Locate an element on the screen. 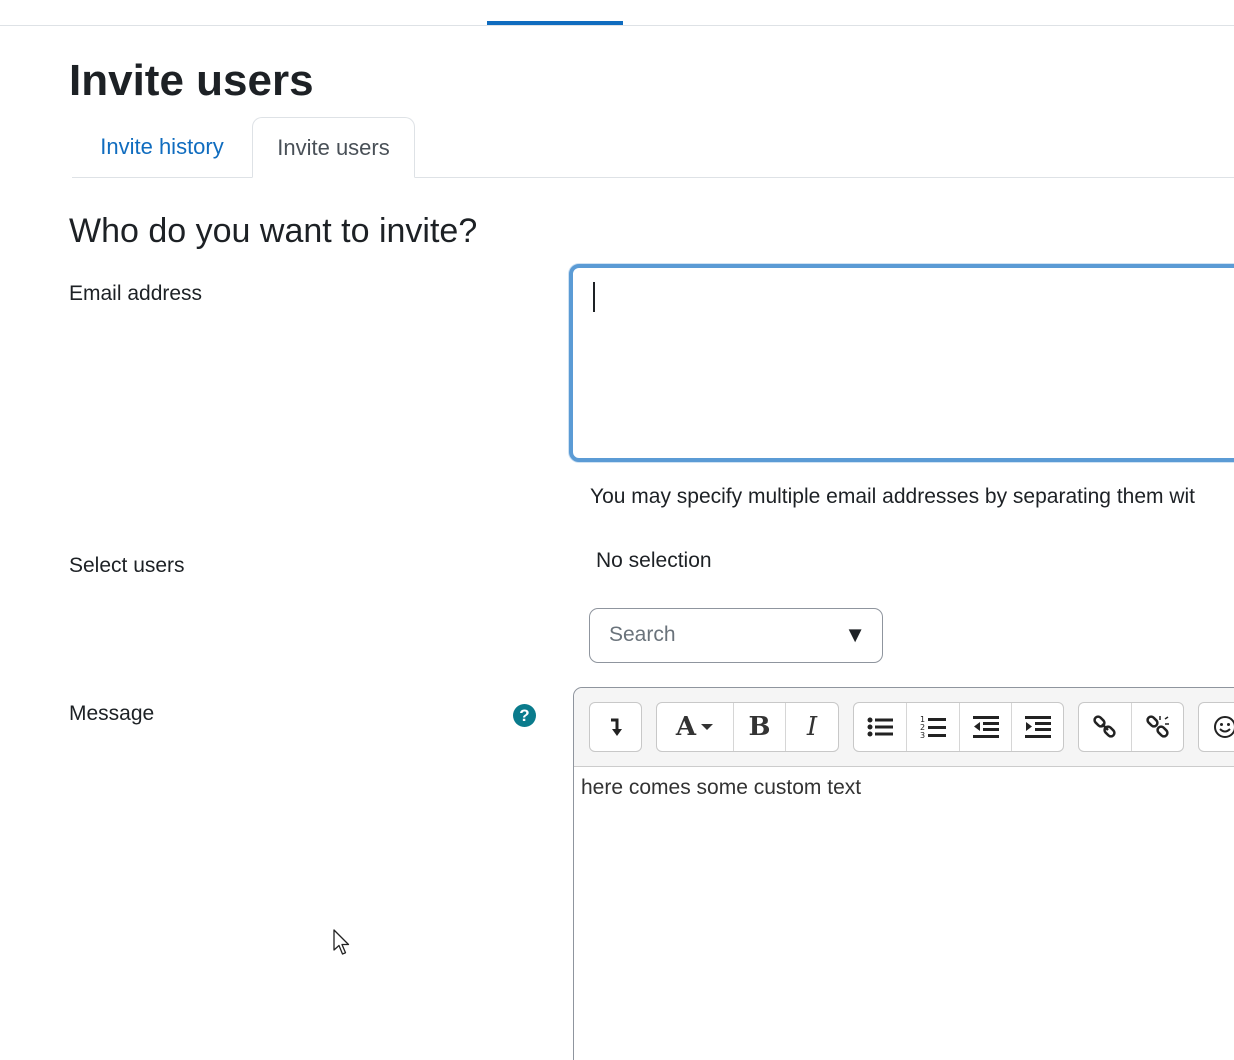  toolbar-group-links is located at coordinates (1131, 727).